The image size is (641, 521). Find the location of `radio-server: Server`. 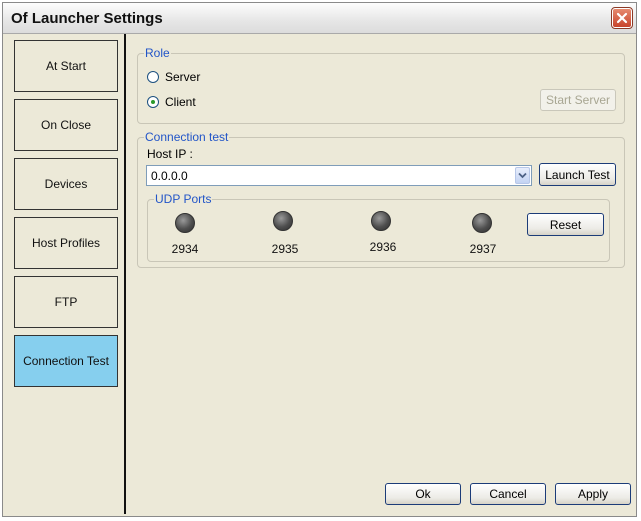

radio-server: Server is located at coordinates (173, 77).